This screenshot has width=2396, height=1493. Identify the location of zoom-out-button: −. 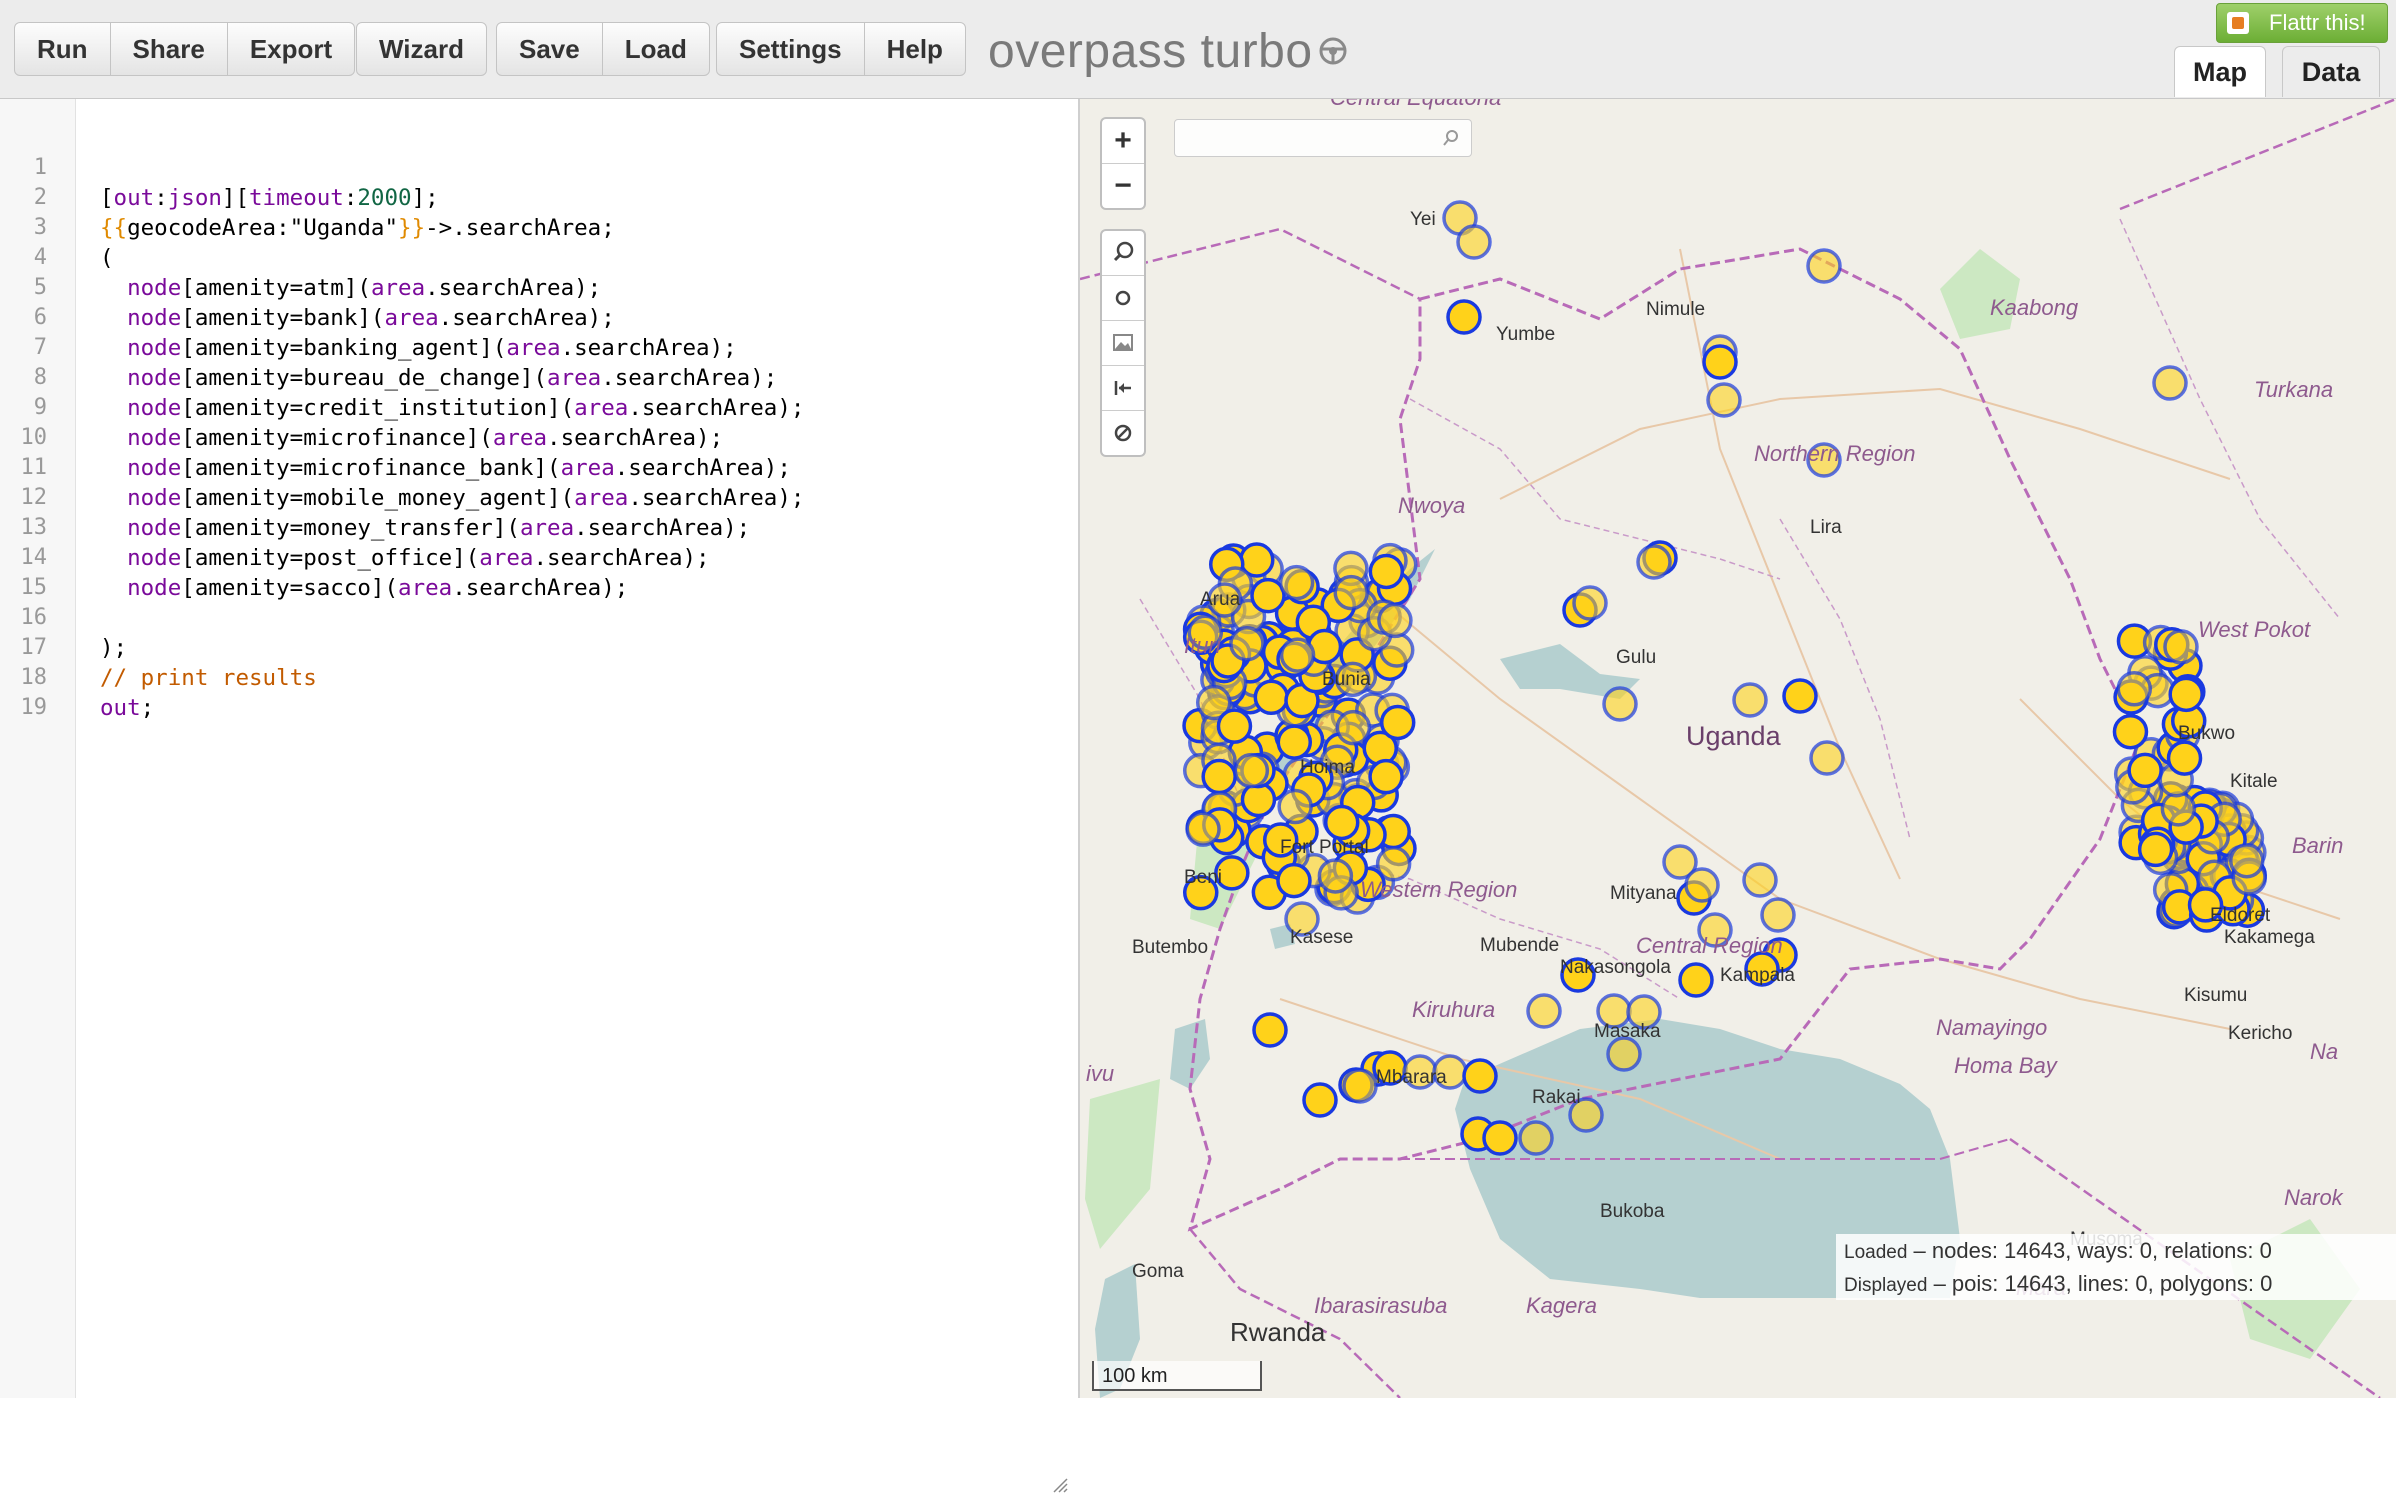
(1123, 186).